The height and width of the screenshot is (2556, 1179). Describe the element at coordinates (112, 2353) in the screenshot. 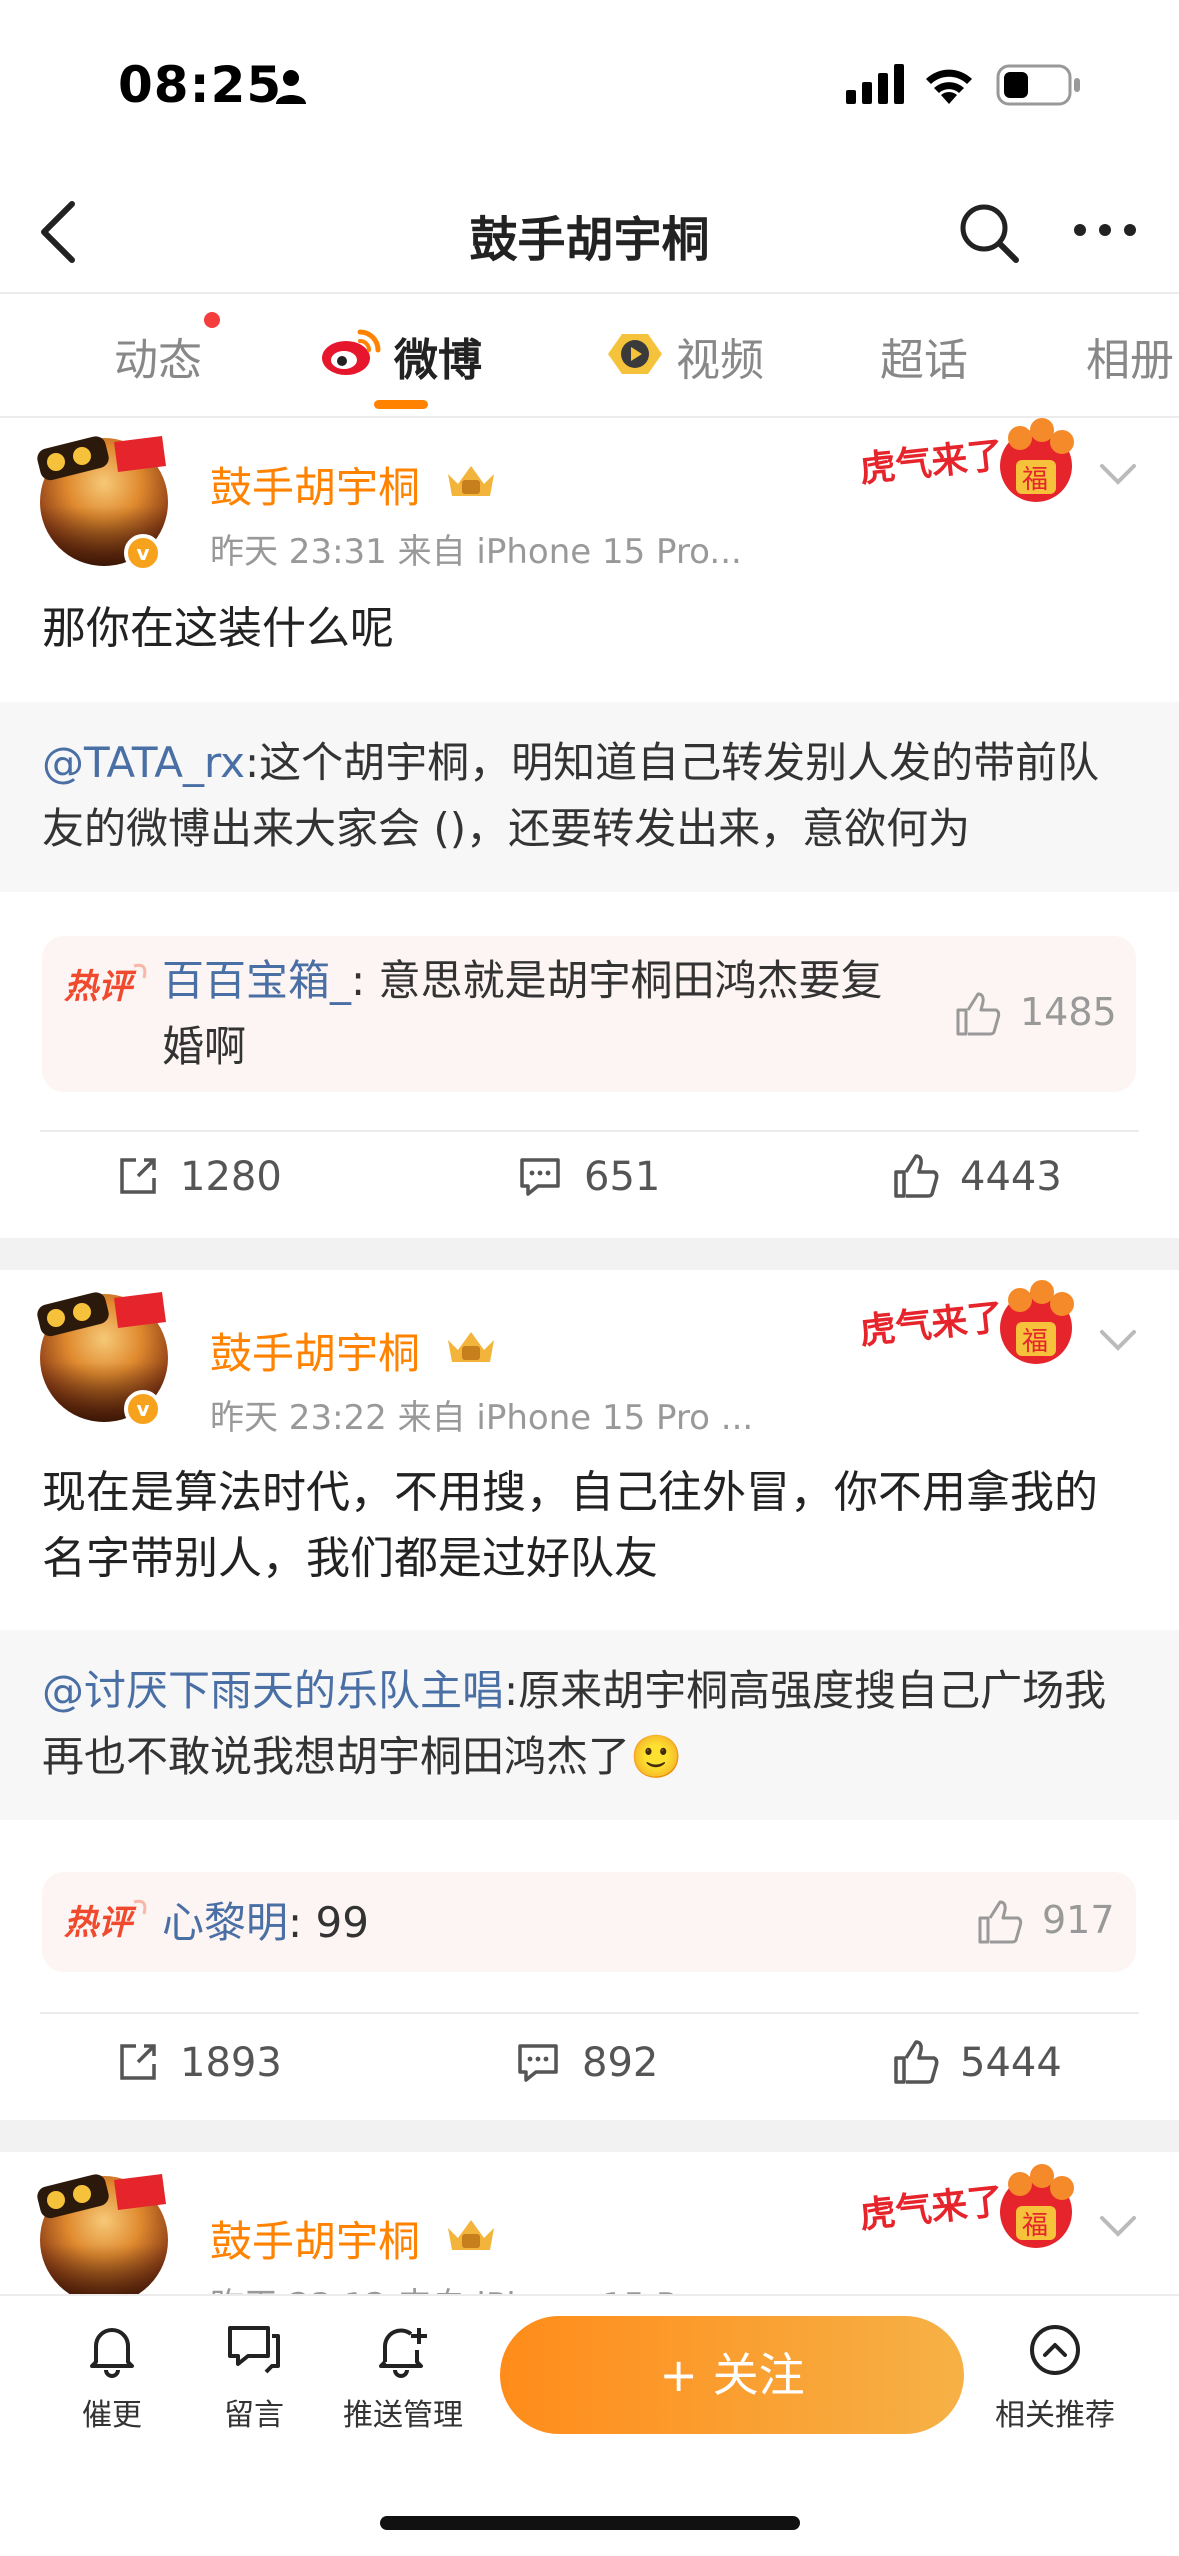

I see `bell-icon` at that location.